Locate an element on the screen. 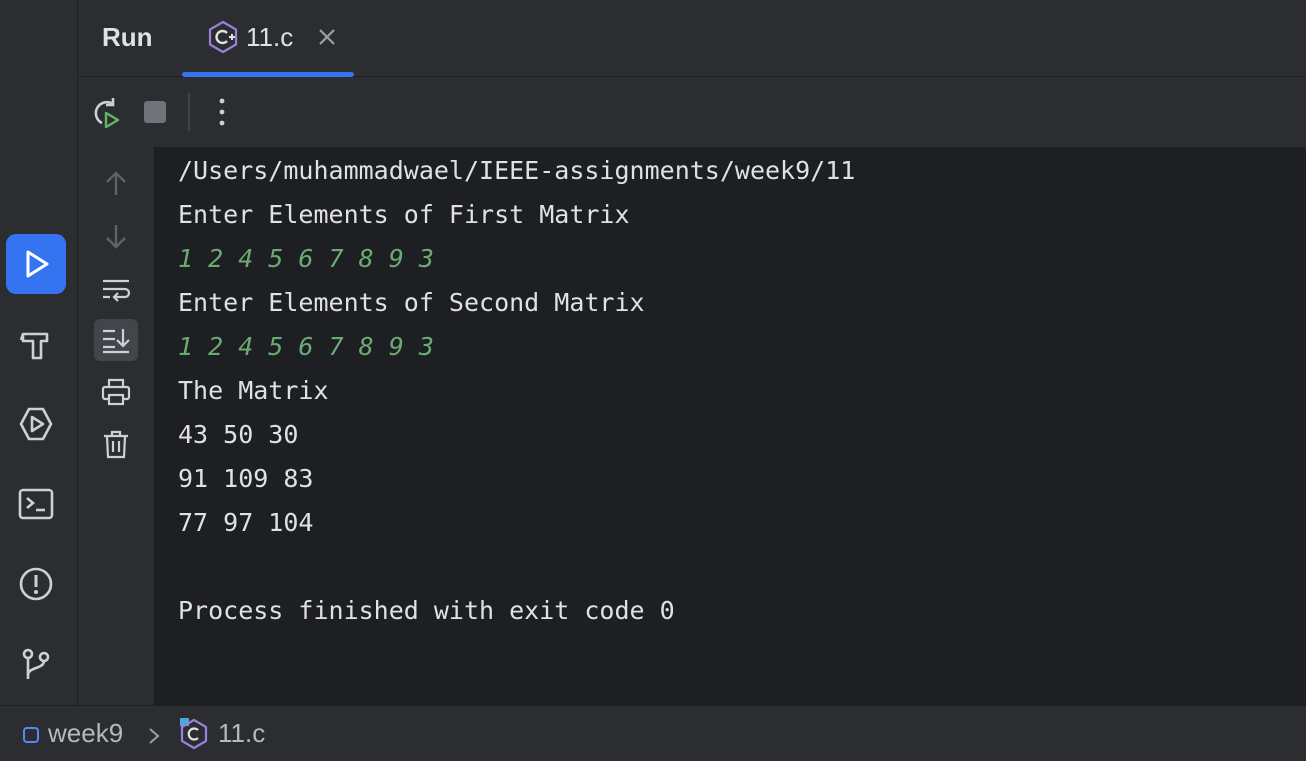 This screenshot has width=1306, height=761. problems-icon is located at coordinates (36, 584).